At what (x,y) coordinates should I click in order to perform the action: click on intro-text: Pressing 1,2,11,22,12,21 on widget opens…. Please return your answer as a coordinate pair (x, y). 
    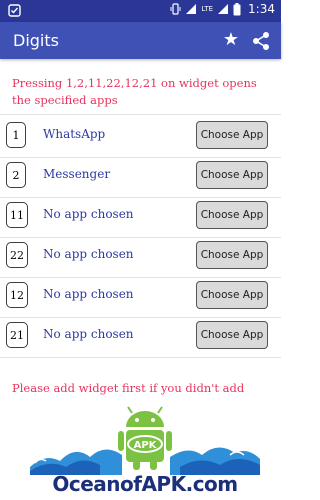
    Looking at the image, I should click on (134, 91).